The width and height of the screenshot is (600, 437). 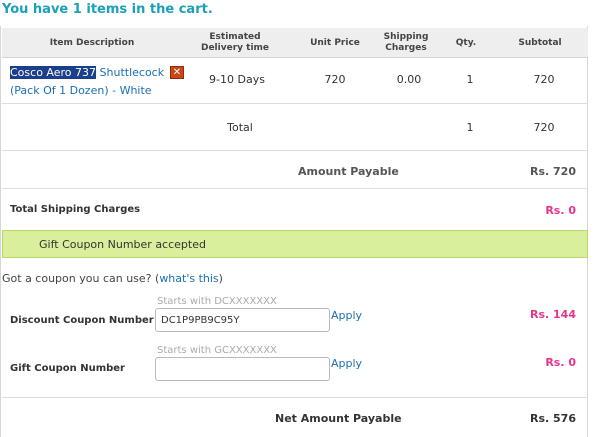 What do you see at coordinates (348, 171) in the screenshot?
I see `amount-payable-label: Amount Payable` at bounding box center [348, 171].